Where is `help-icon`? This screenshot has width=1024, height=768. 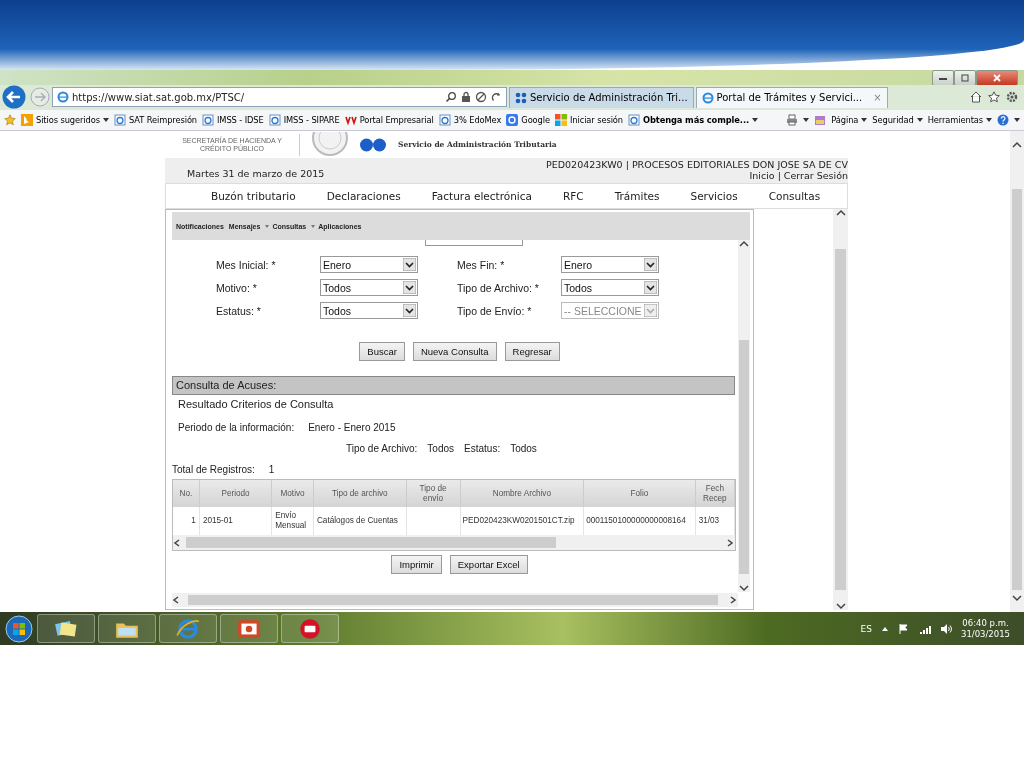
help-icon is located at coordinates (1003, 120).